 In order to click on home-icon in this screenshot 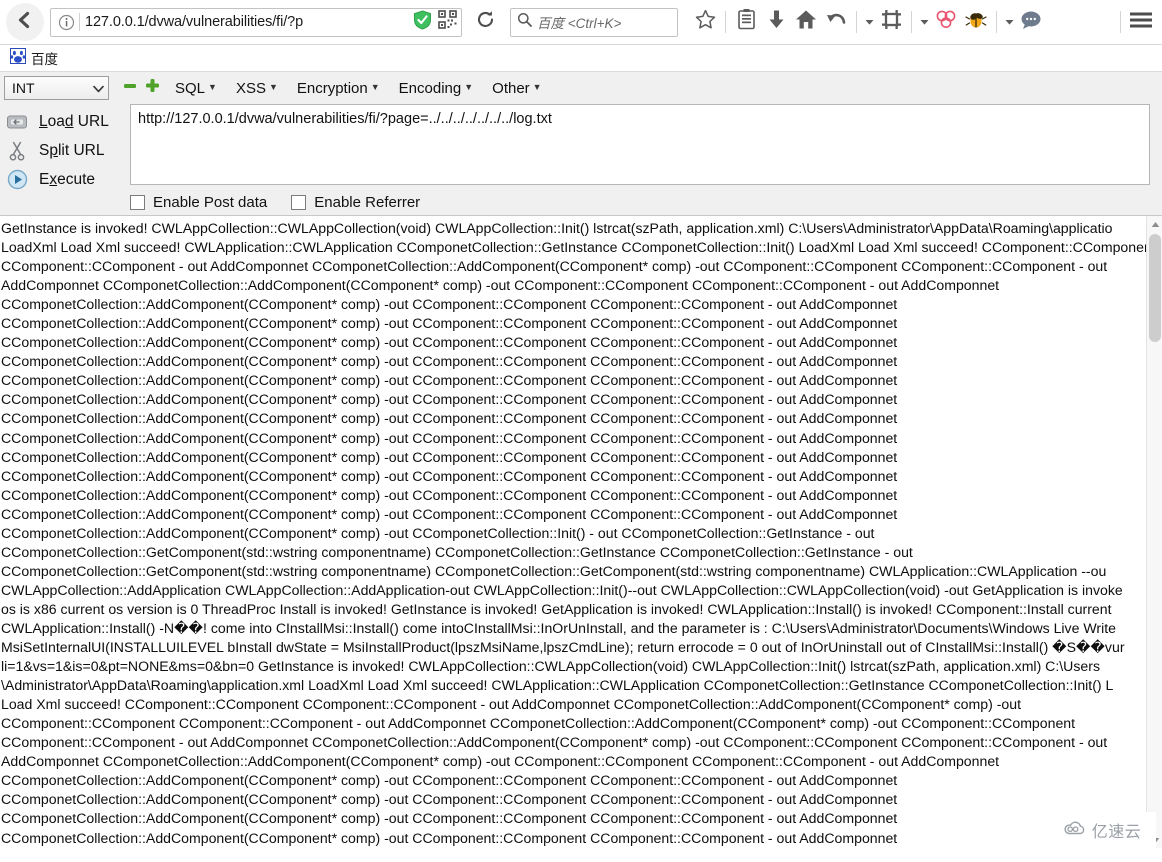, I will do `click(806, 22)`.